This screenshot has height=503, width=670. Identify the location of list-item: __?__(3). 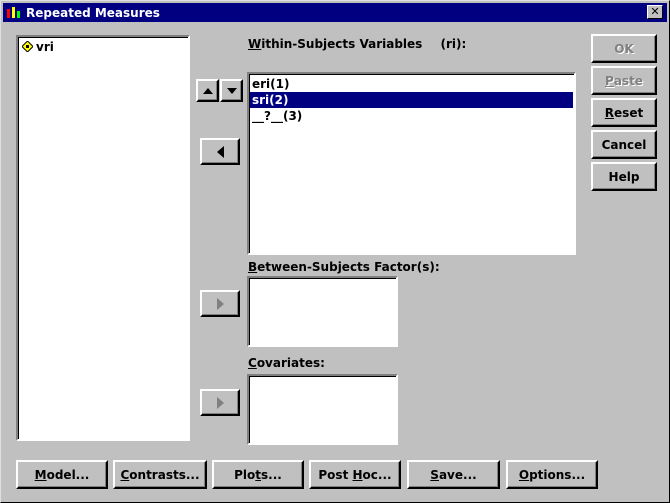
(411, 116).